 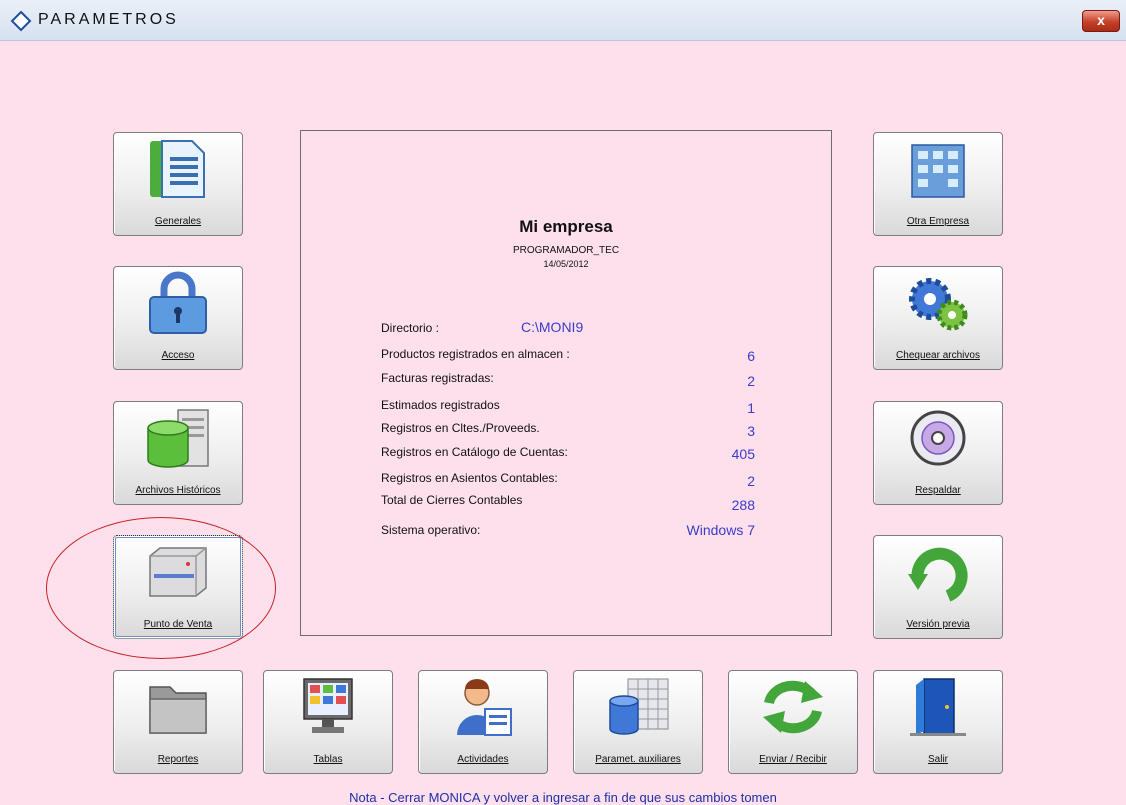 What do you see at coordinates (566, 264) in the screenshot?
I see `current-date: 14/05/2012` at bounding box center [566, 264].